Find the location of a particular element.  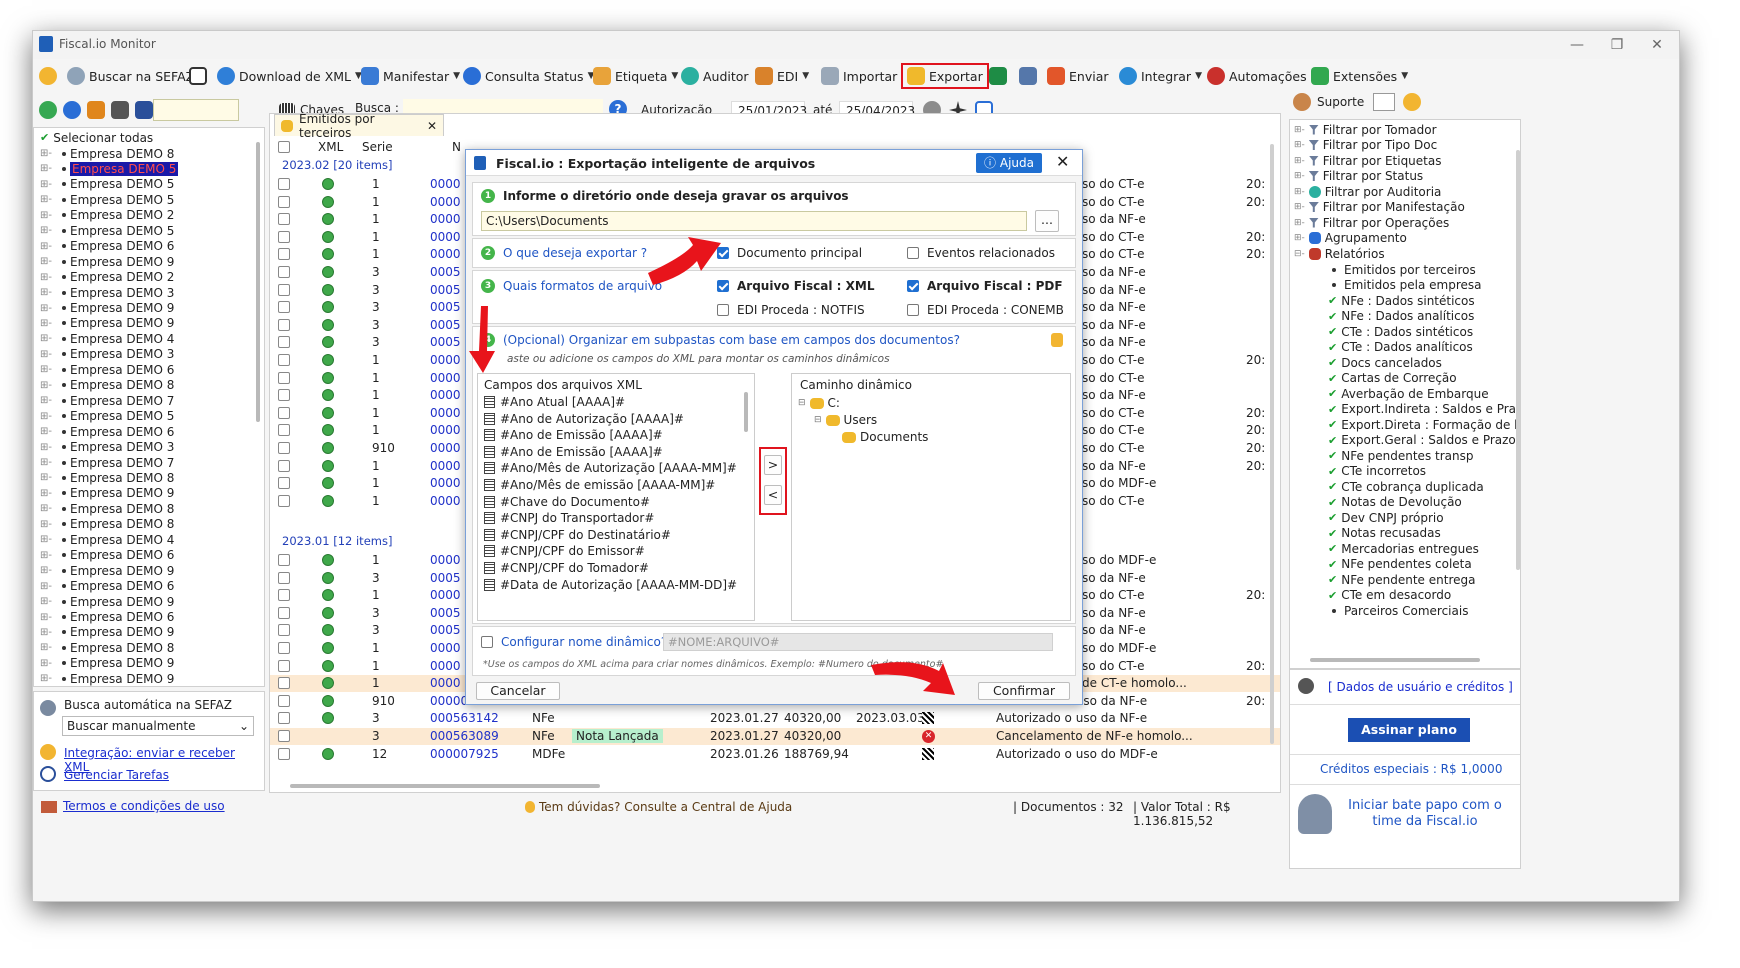

arrow-to-confirm is located at coordinates (913, 678).